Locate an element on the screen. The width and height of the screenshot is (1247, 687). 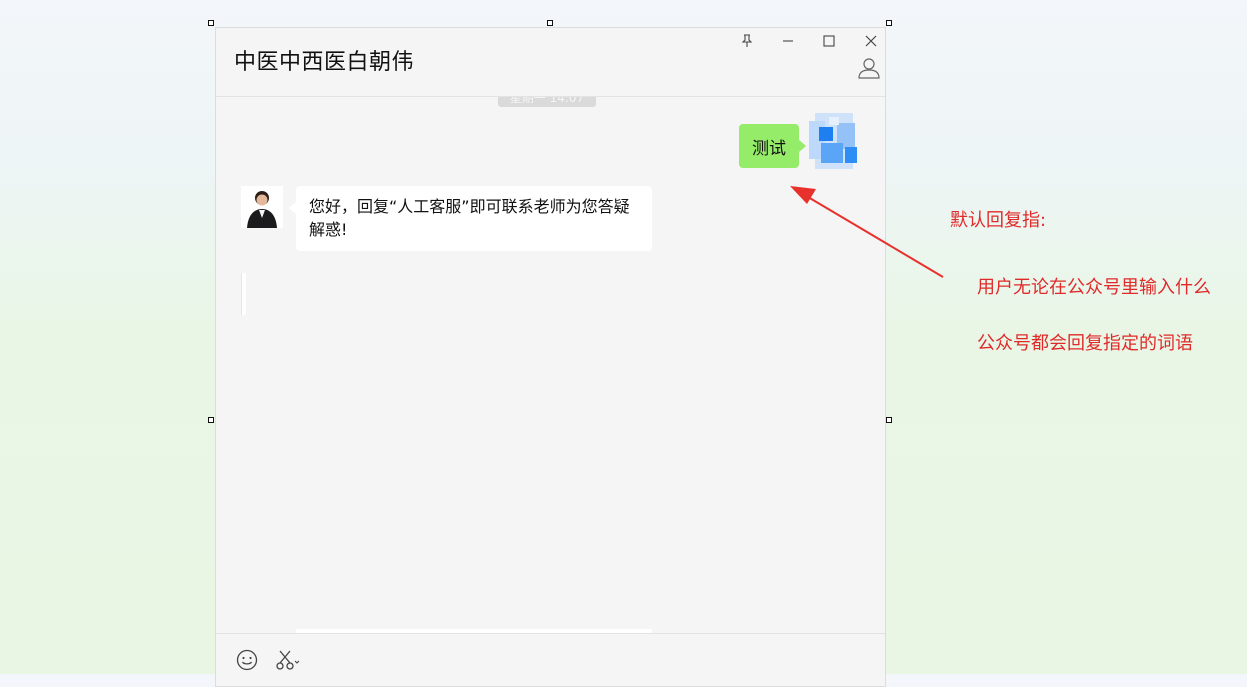
maximize-icon is located at coordinates (829, 41).